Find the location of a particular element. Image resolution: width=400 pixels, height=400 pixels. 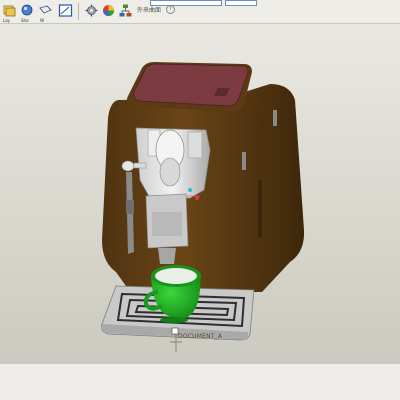

palette-button is located at coordinates (108, 10).